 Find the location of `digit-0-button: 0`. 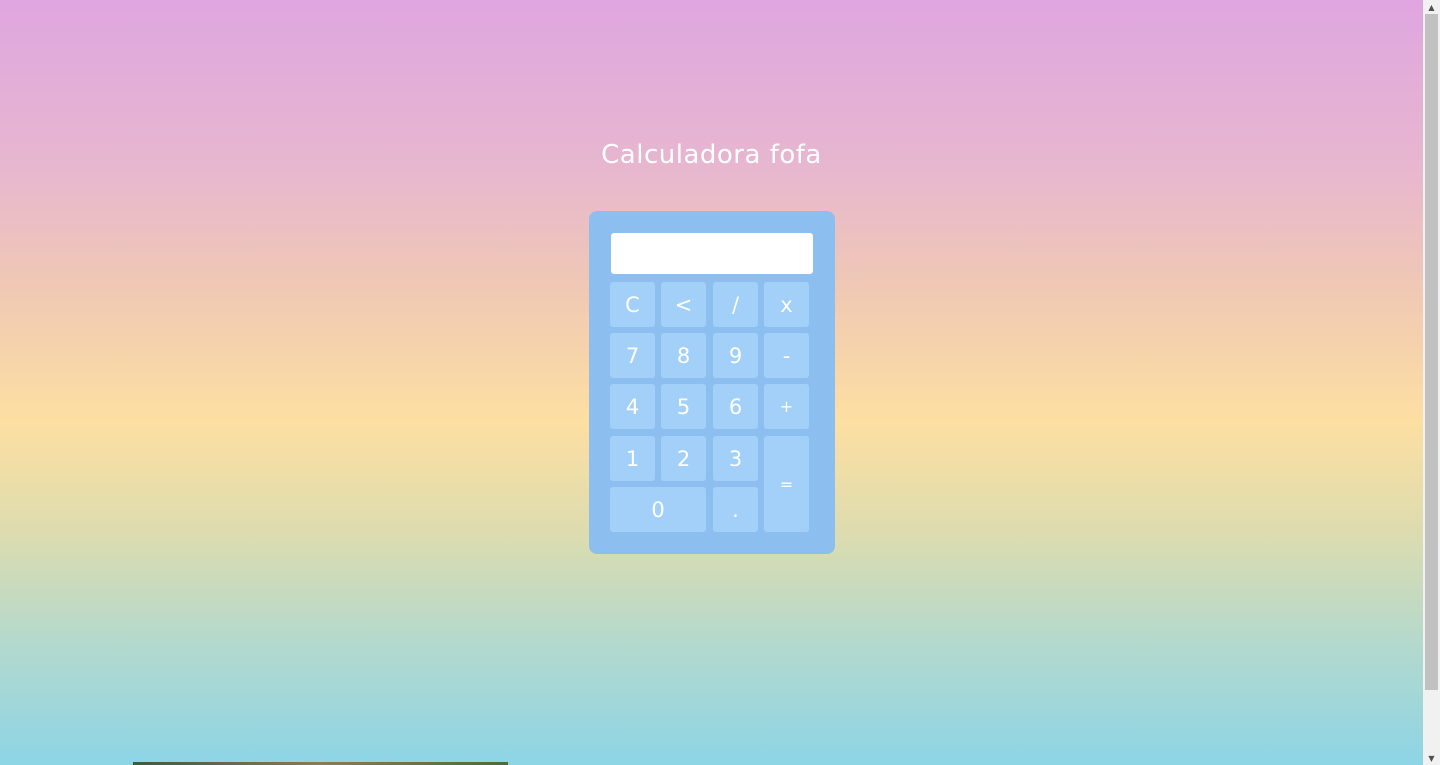

digit-0-button: 0 is located at coordinates (658, 509).